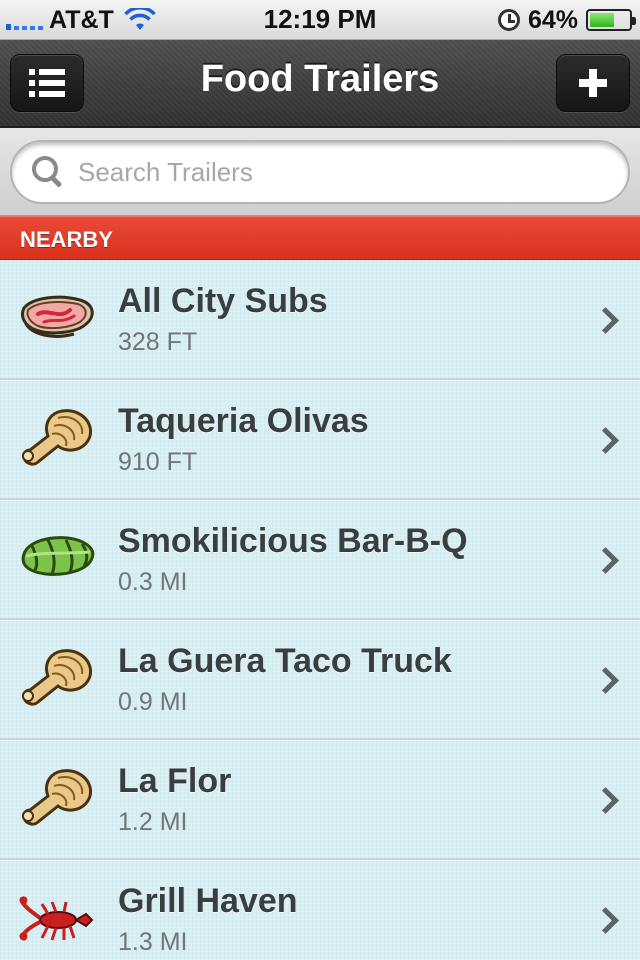 Image resolution: width=640 pixels, height=960 pixels. Describe the element at coordinates (48, 172) in the screenshot. I see `search-icon` at that location.